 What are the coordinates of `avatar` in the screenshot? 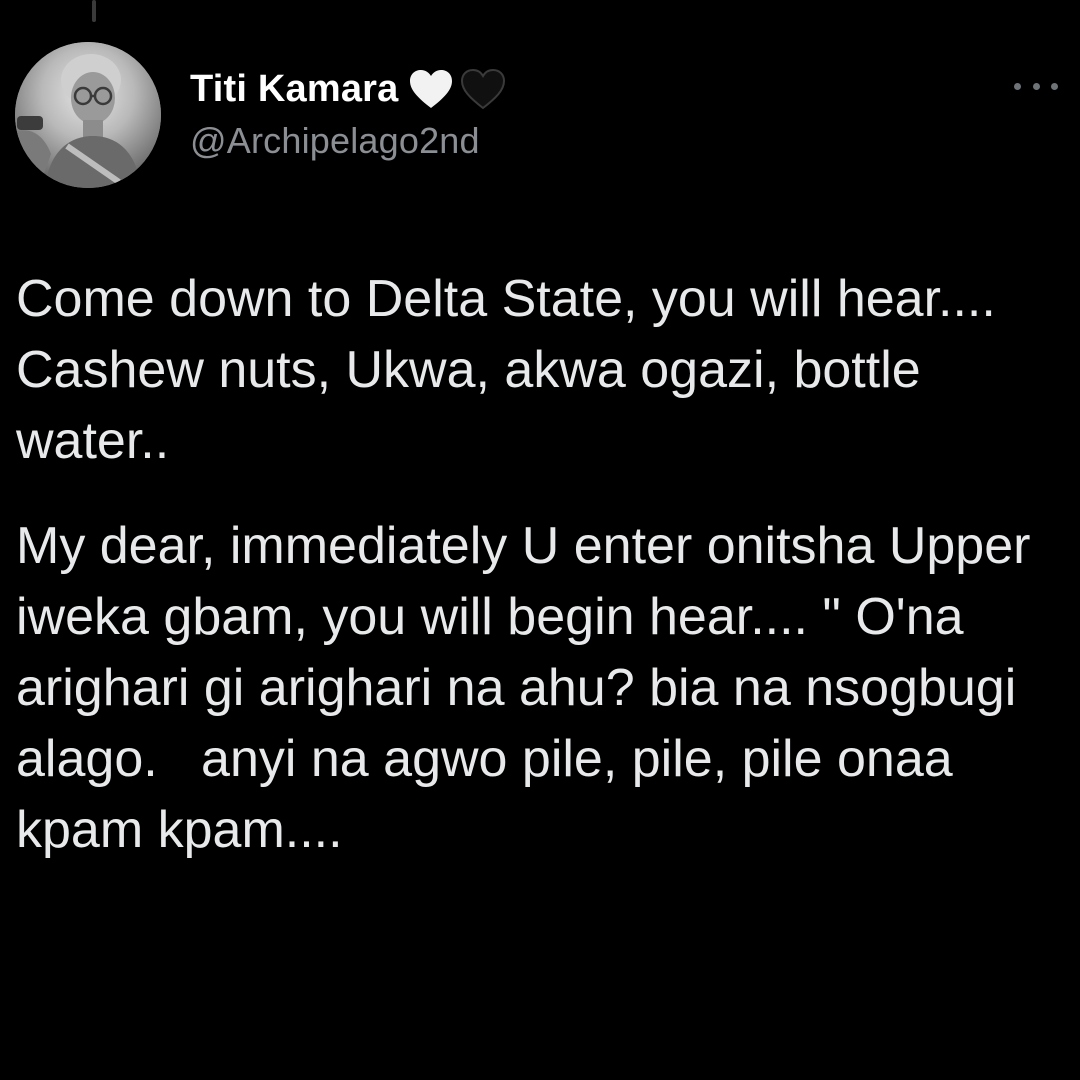 It's located at (88, 115).